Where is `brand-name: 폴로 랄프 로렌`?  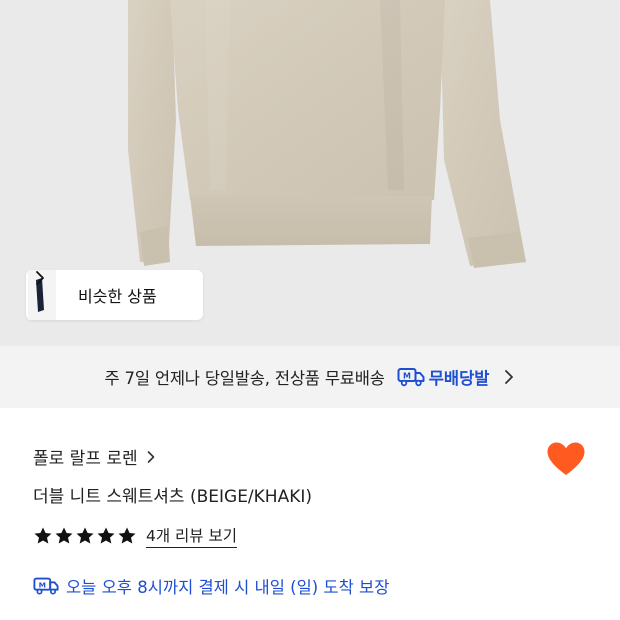
brand-name: 폴로 랄프 로렌 is located at coordinates (85, 459).